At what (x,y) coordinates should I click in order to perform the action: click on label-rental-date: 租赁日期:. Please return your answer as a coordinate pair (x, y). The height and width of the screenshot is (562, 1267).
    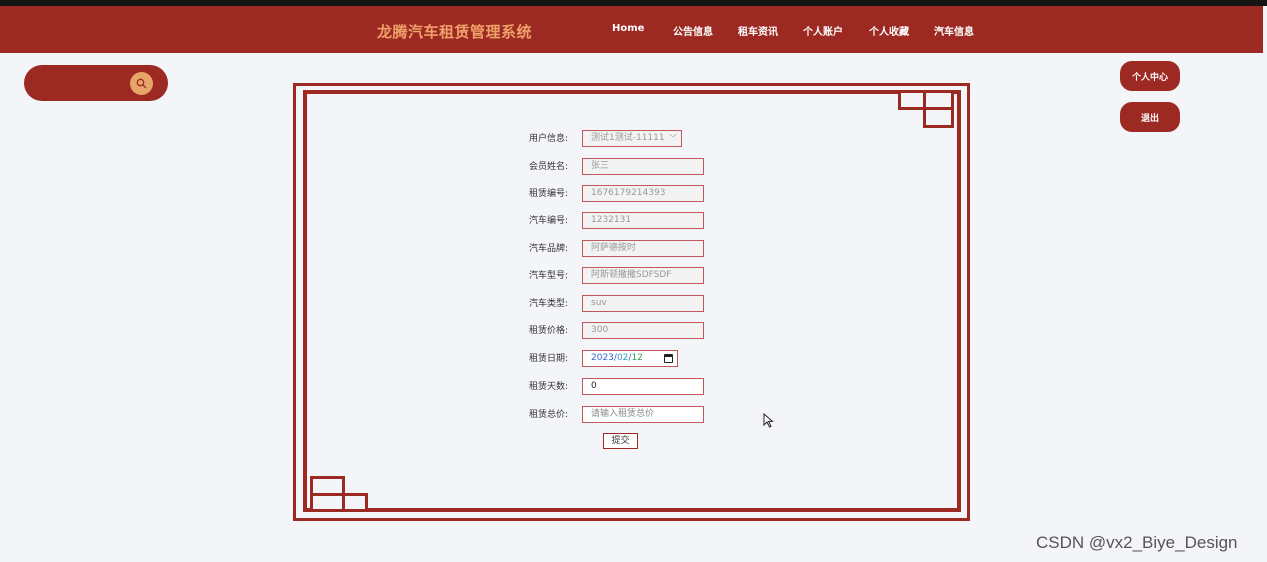
    Looking at the image, I should click on (548, 359).